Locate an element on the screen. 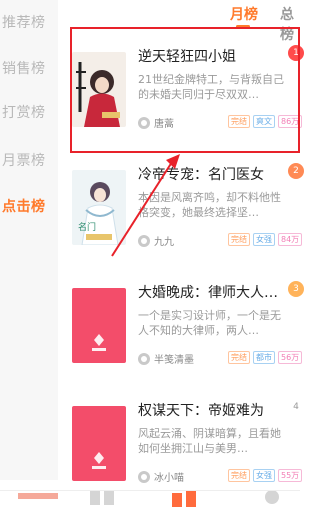 This screenshot has height=512, width=320. bottom-nav-rank-icon is located at coordinates (177, 500).